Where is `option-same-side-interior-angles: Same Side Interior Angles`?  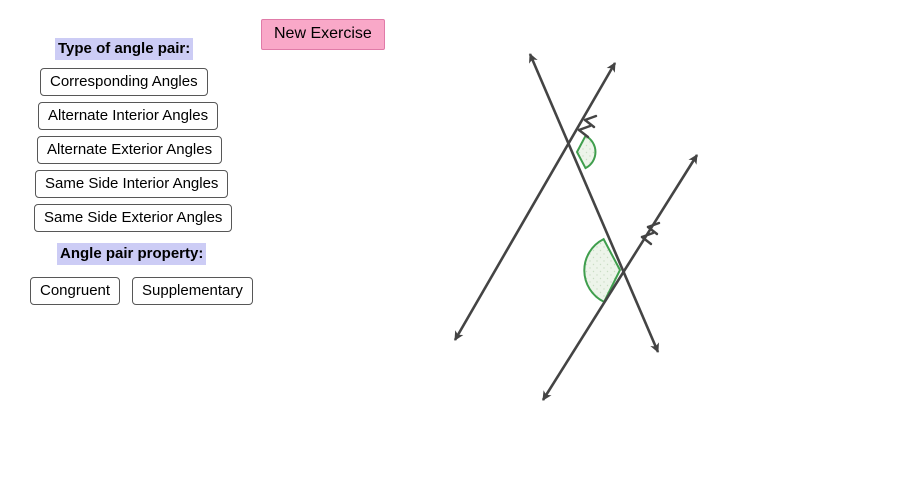 option-same-side-interior-angles: Same Side Interior Angles is located at coordinates (132, 184).